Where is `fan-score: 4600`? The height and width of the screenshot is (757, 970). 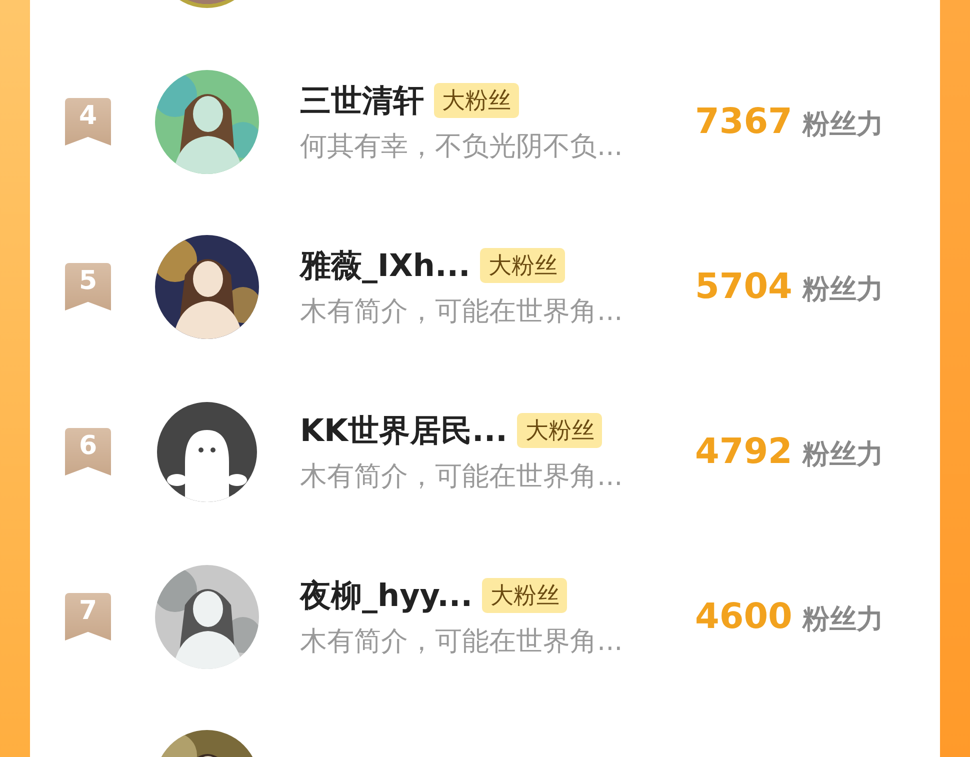 fan-score: 4600 is located at coordinates (743, 616).